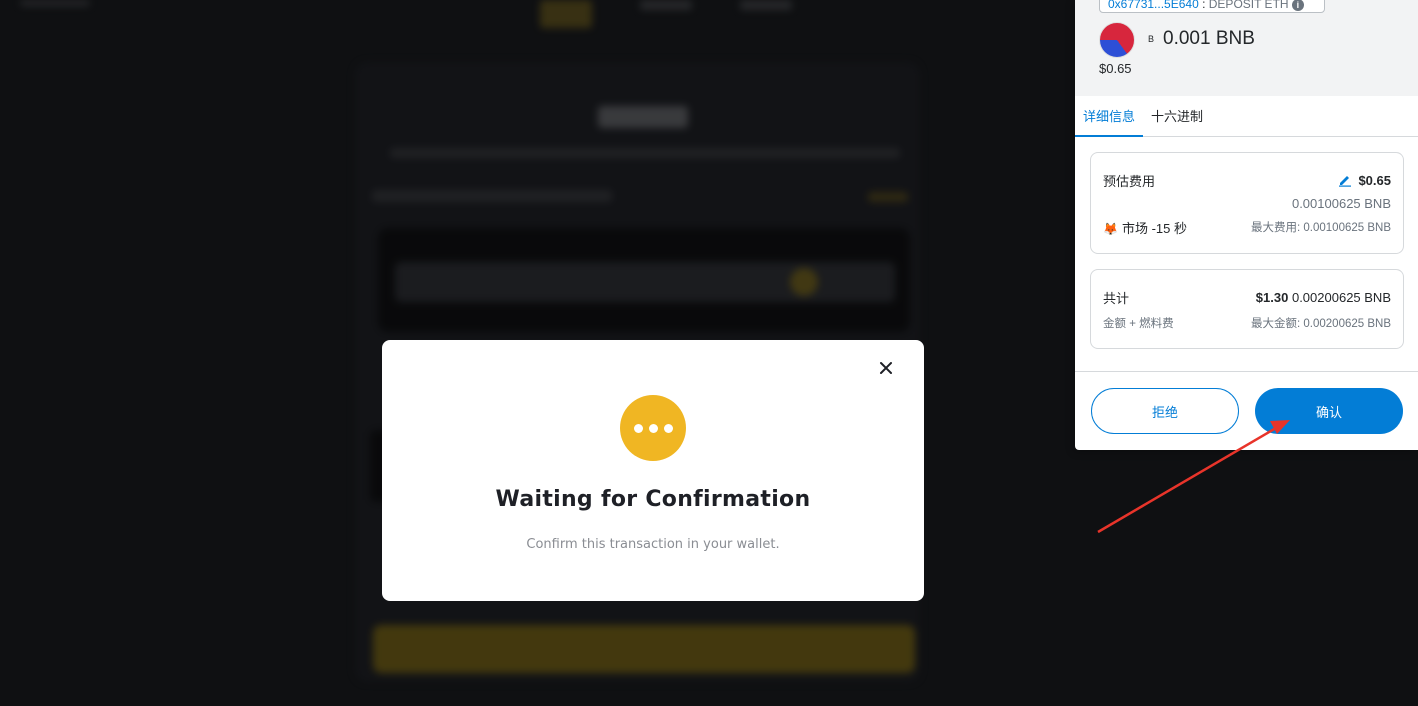 This screenshot has height=706, width=1418. What do you see at coordinates (1165, 411) in the screenshot?
I see `reject-button: 拒绝` at bounding box center [1165, 411].